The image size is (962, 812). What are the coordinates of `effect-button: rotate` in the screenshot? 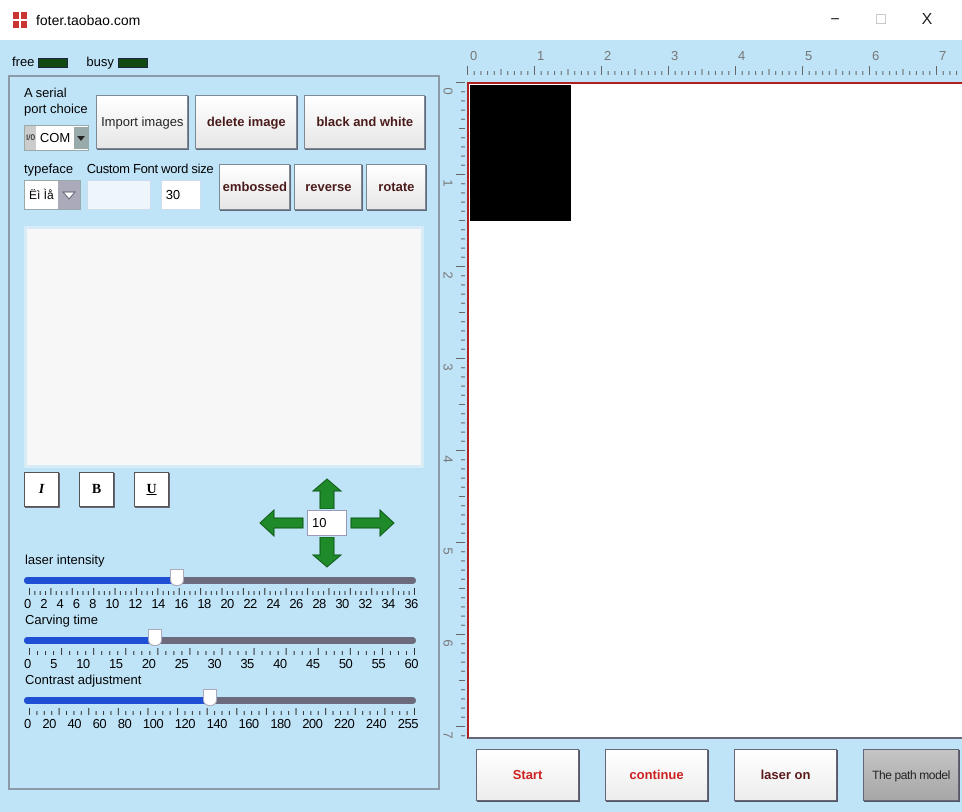 It's located at (396, 187).